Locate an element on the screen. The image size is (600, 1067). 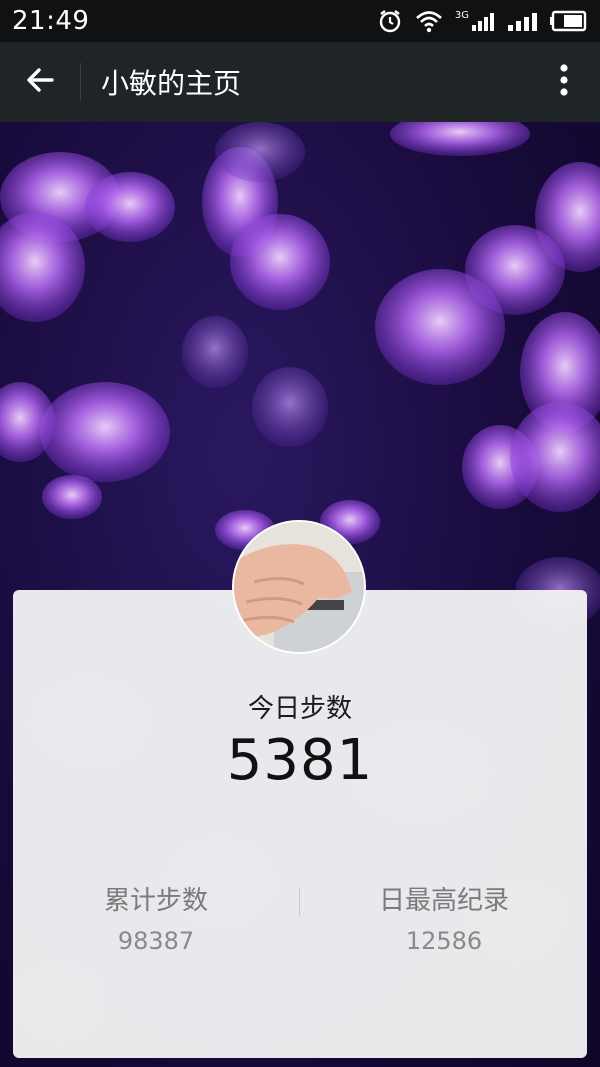
alarm-icon is located at coordinates (390, 21).